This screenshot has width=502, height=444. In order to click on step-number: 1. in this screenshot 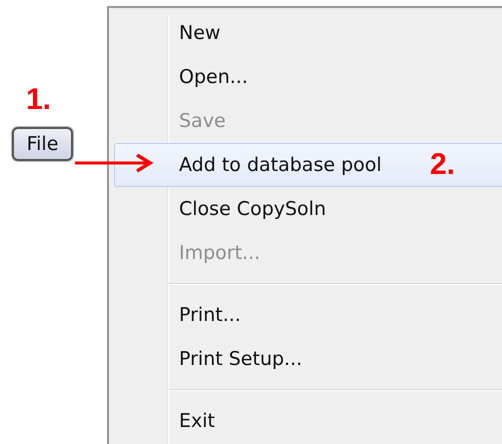, I will do `click(39, 100)`.